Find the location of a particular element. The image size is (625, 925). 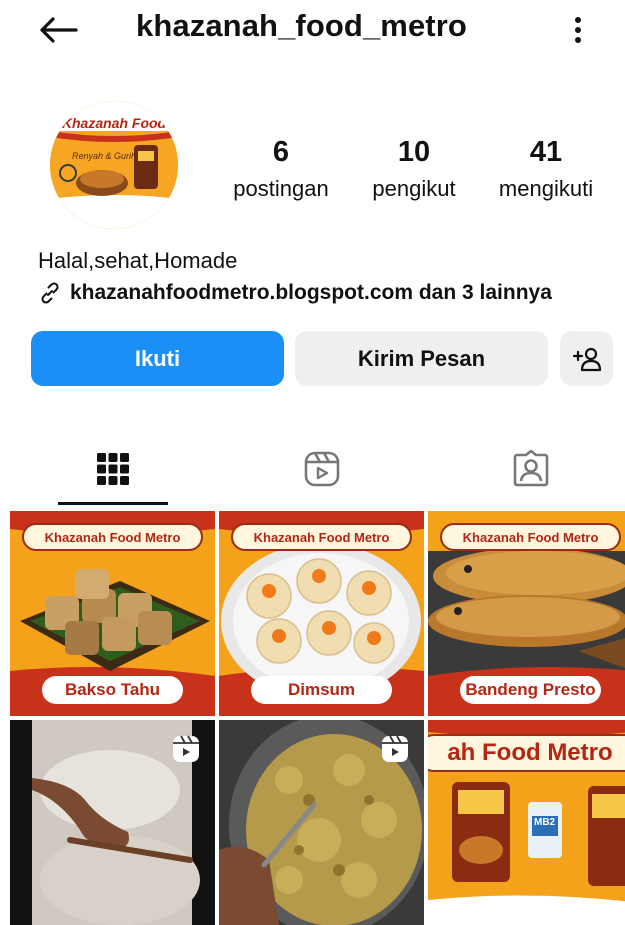

post-thumbnail: ah Food Metro MB2 is located at coordinates (526, 822).